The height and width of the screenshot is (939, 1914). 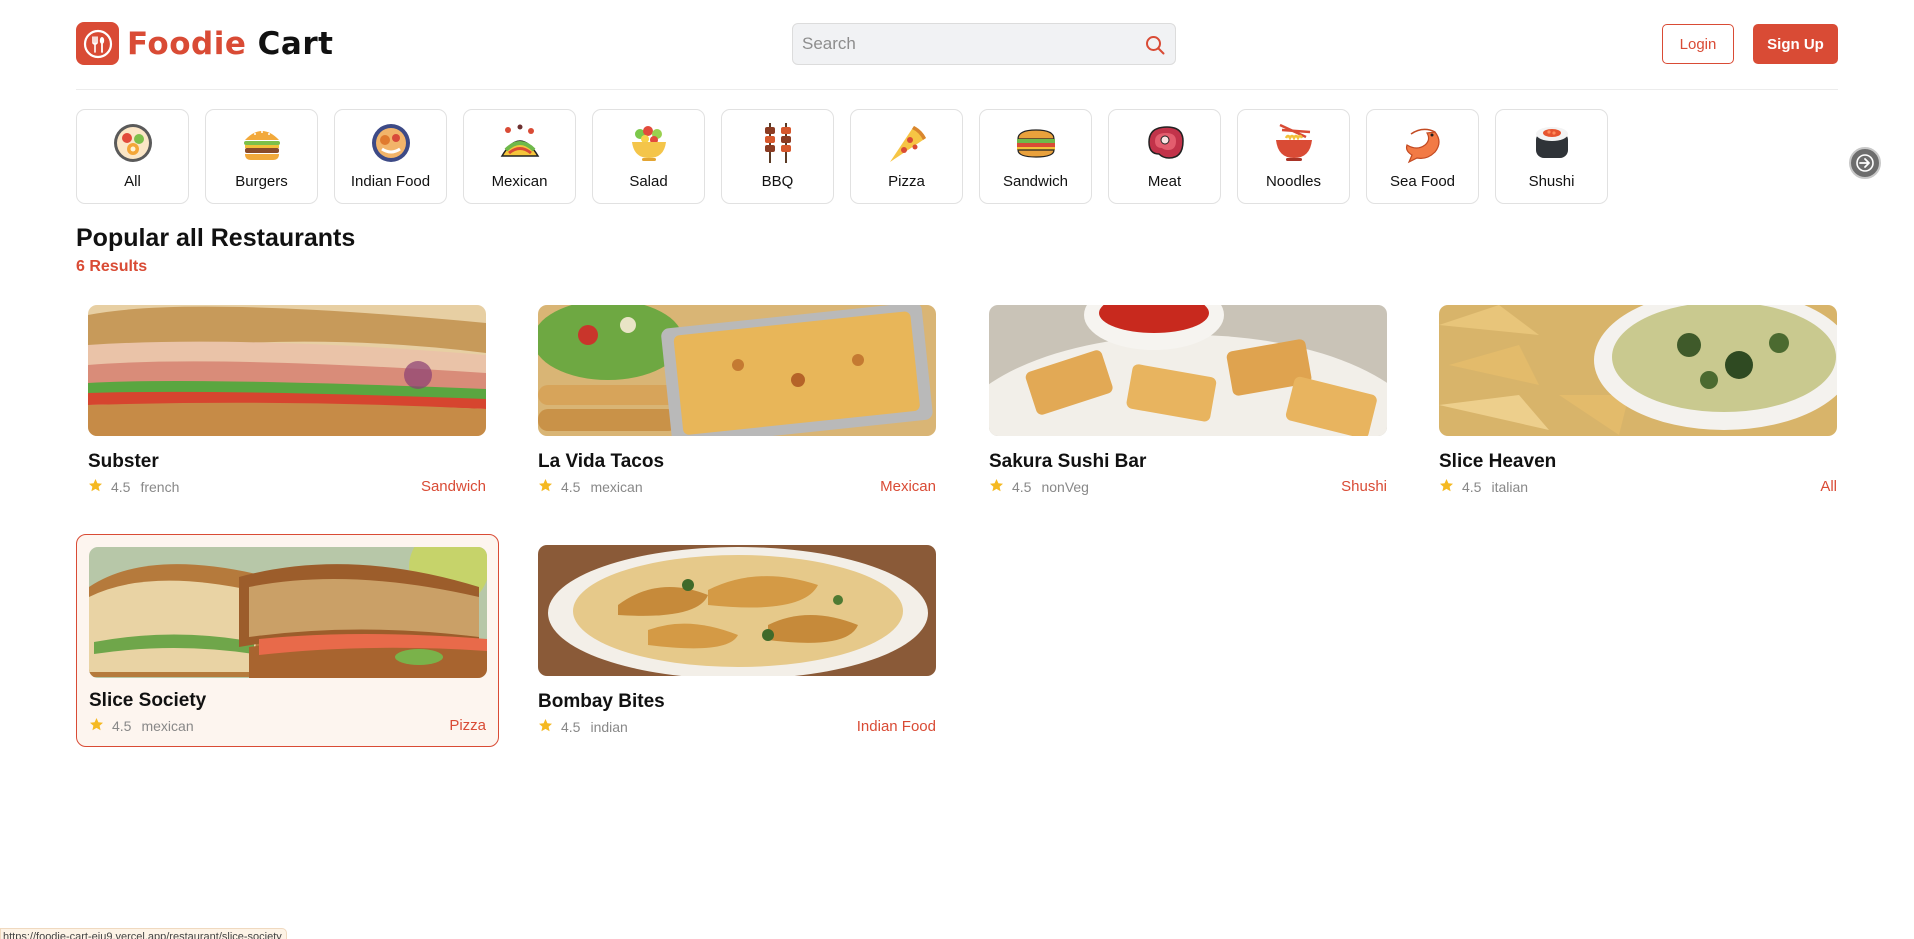 I want to click on restaurant-cuisine: italian, so click(x=1510, y=487).